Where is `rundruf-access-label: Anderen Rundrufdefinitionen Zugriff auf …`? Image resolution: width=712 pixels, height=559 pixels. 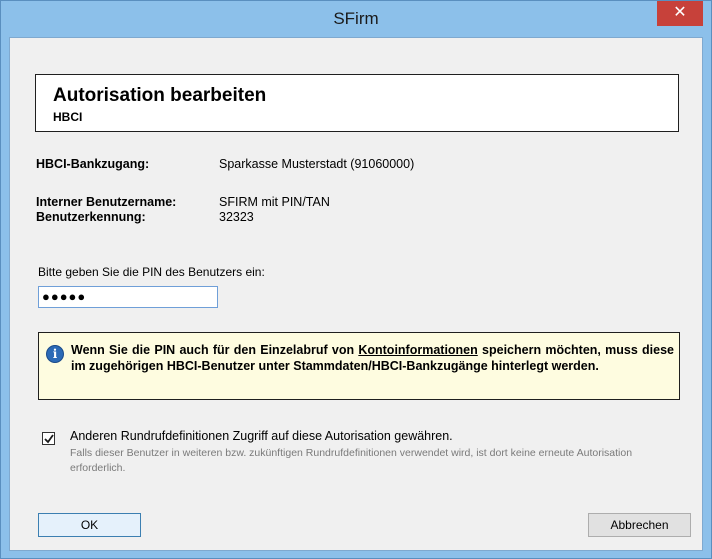 rundruf-access-label: Anderen Rundrufdefinitionen Zugriff auf … is located at coordinates (261, 436).